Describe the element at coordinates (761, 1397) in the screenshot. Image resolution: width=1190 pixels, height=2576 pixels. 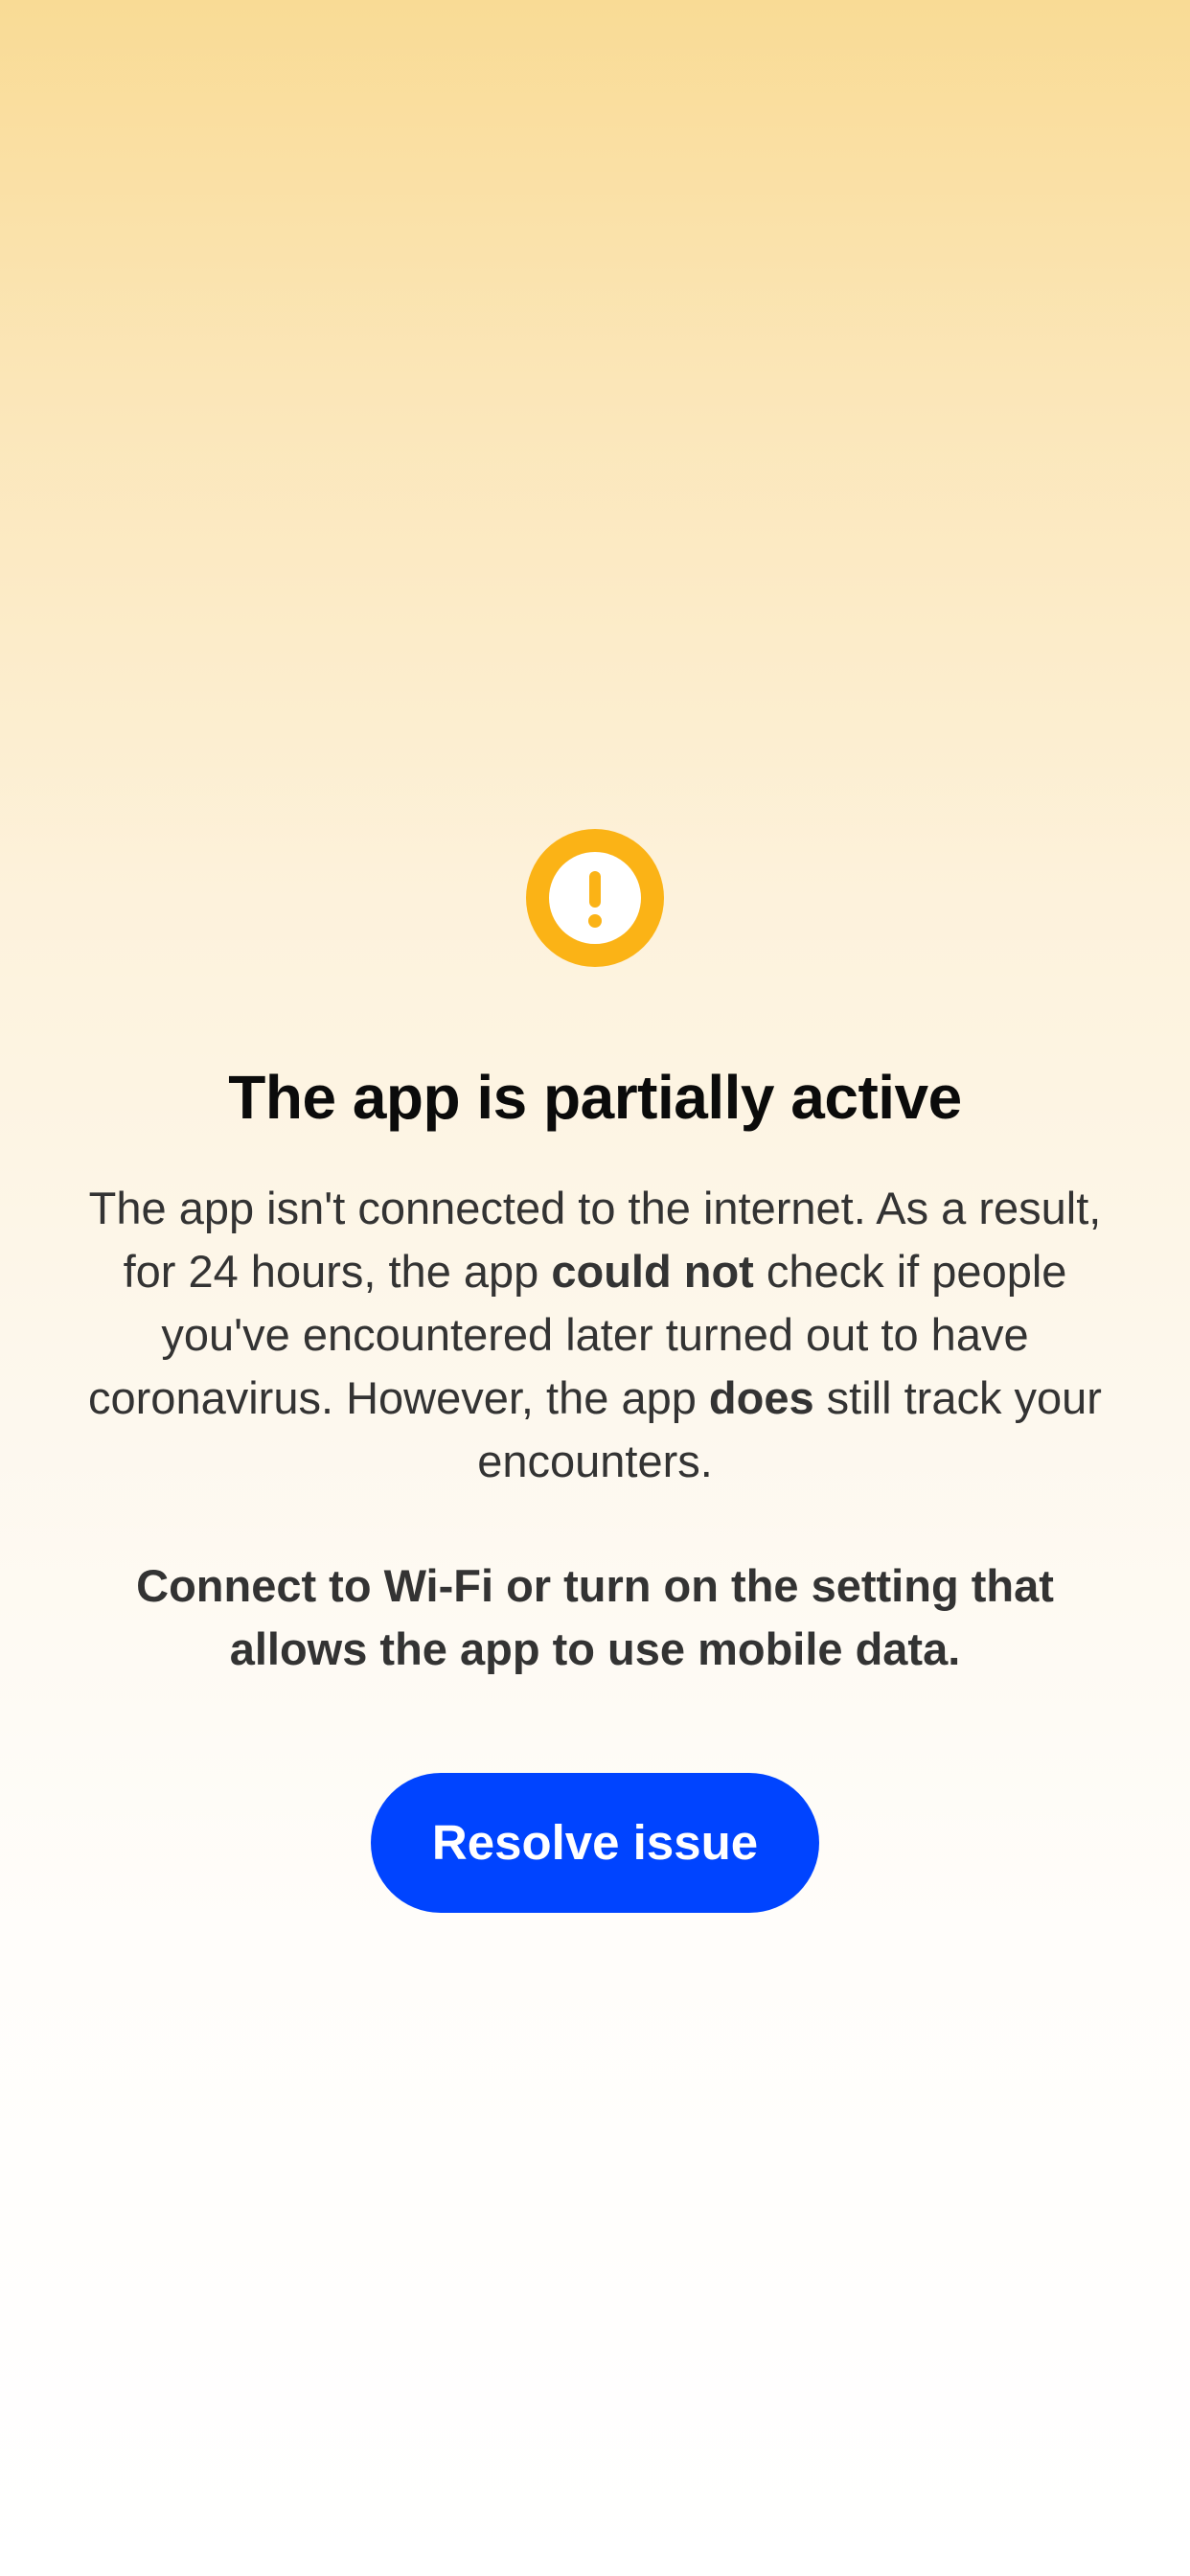
I see `description-bold-does: does` at that location.